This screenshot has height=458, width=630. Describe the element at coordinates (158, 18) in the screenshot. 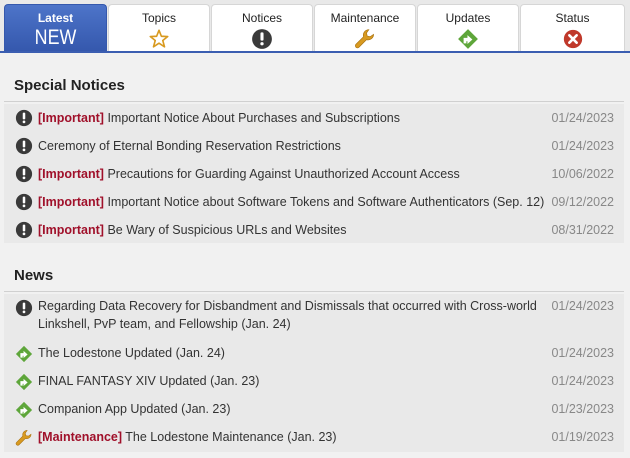

I see `tab-topics-label: Topics` at that location.